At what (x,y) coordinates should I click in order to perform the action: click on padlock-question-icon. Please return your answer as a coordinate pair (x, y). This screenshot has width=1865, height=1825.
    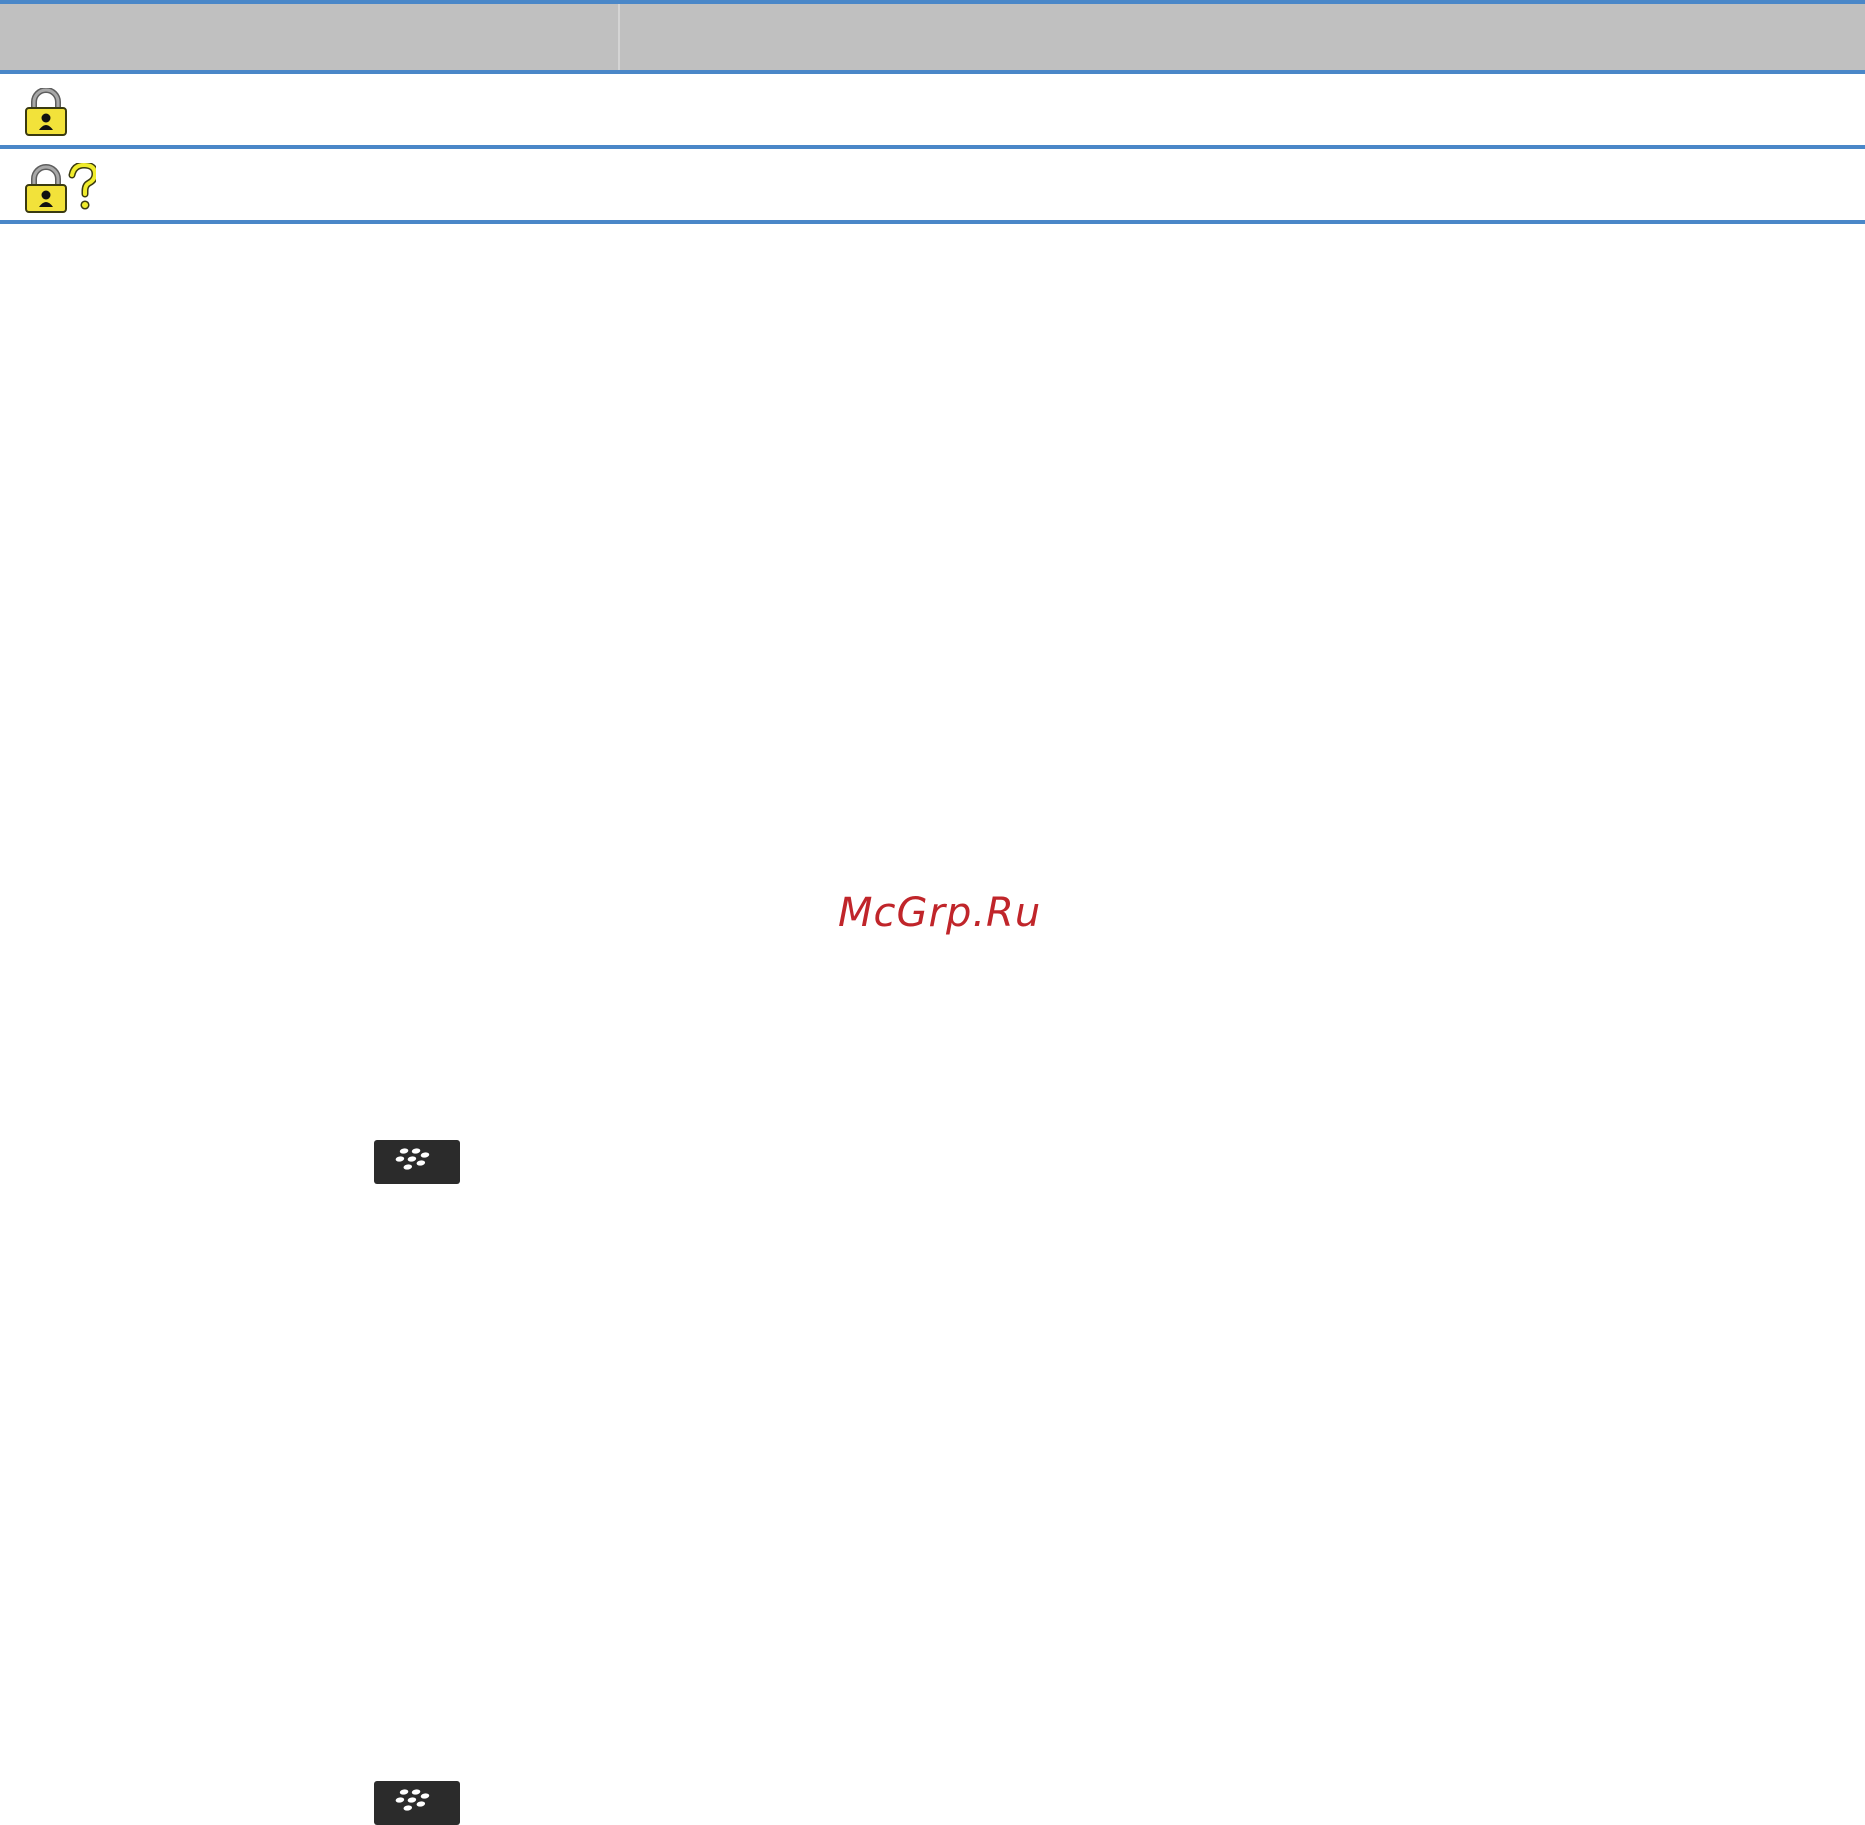
    Looking at the image, I should click on (61, 189).